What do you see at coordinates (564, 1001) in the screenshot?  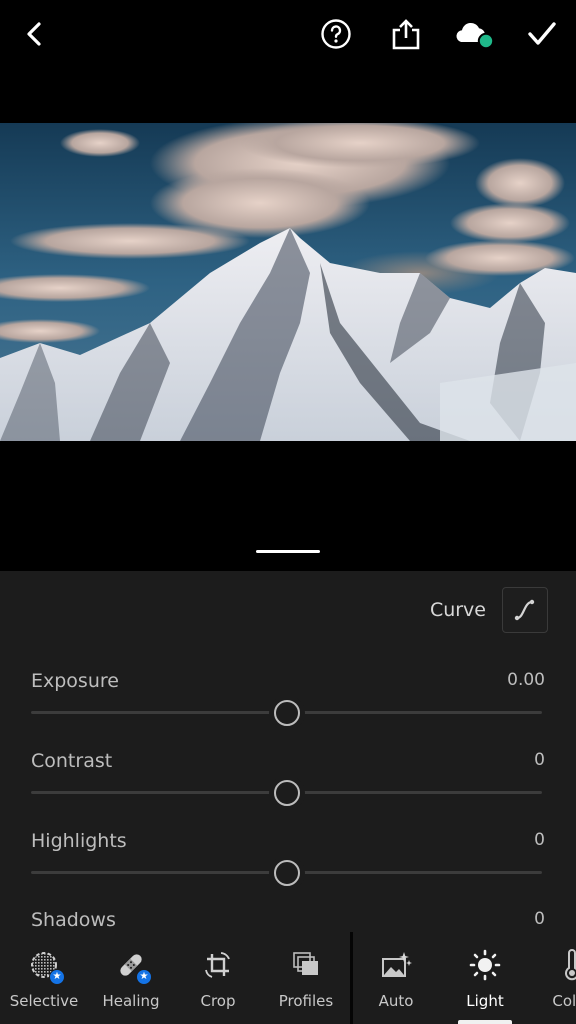 I see `tool-label: Color` at bounding box center [564, 1001].